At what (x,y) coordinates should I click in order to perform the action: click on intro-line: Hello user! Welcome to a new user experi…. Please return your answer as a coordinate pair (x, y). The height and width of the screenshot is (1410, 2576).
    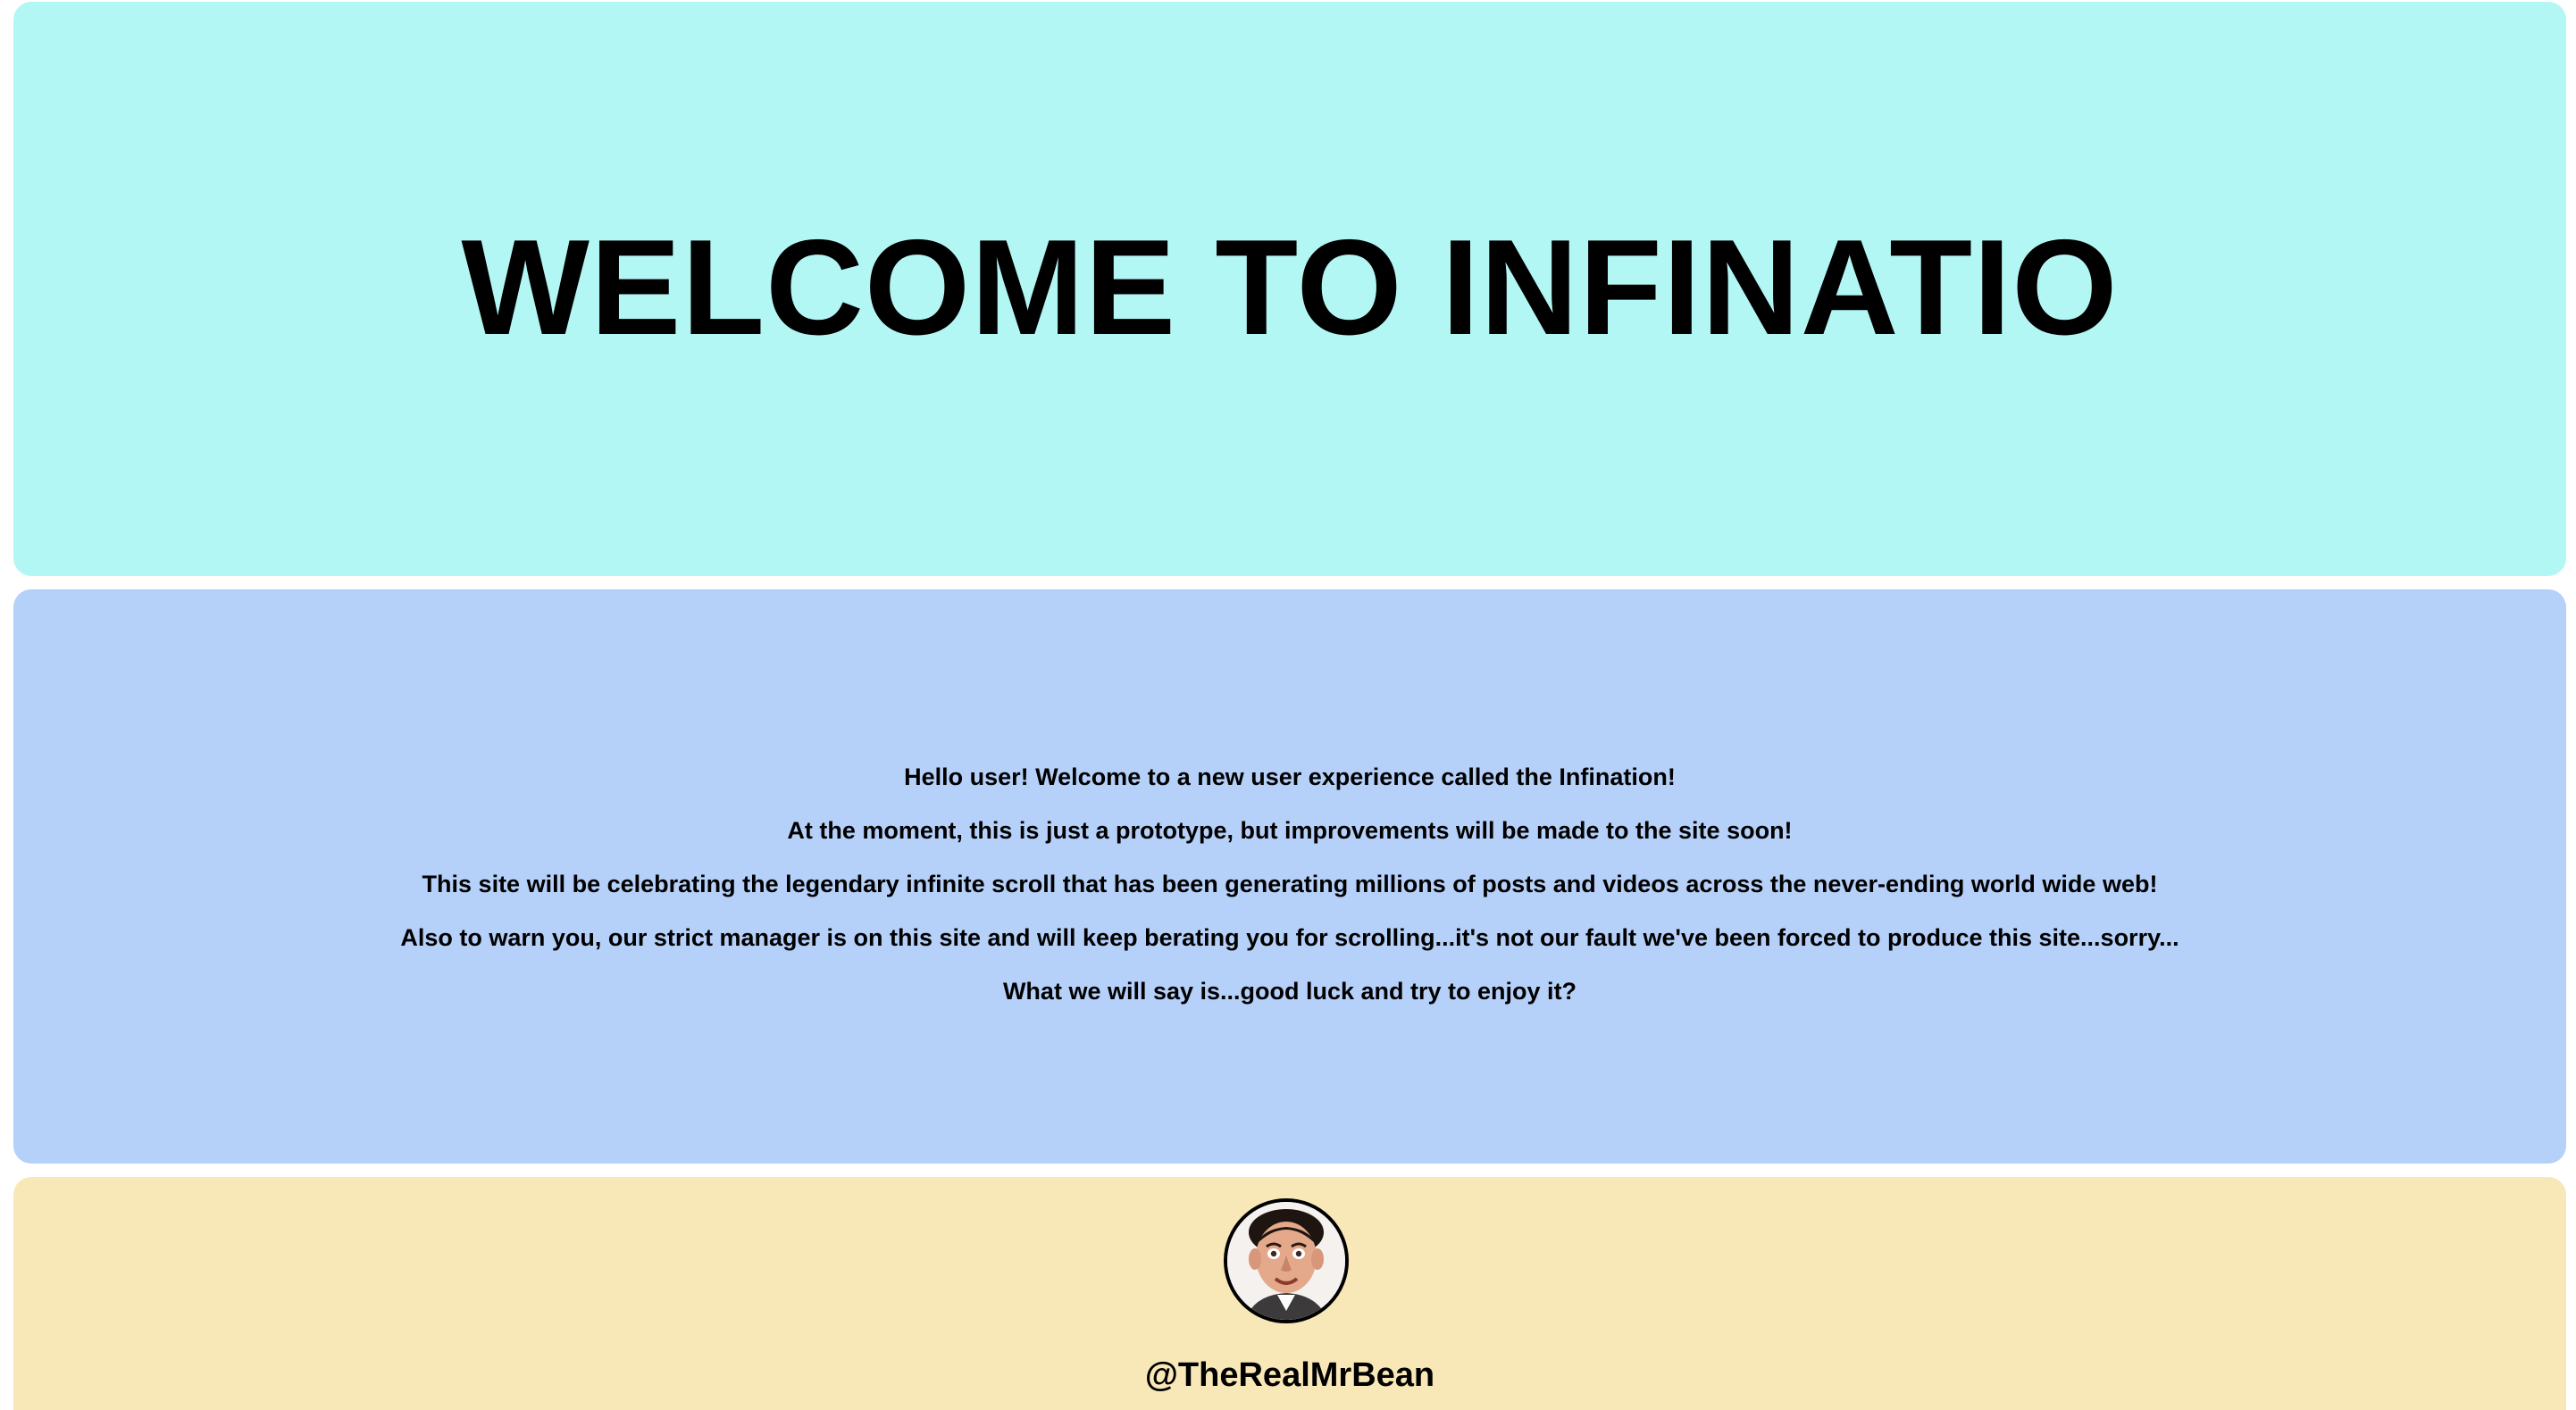
    Looking at the image, I should click on (1290, 776).